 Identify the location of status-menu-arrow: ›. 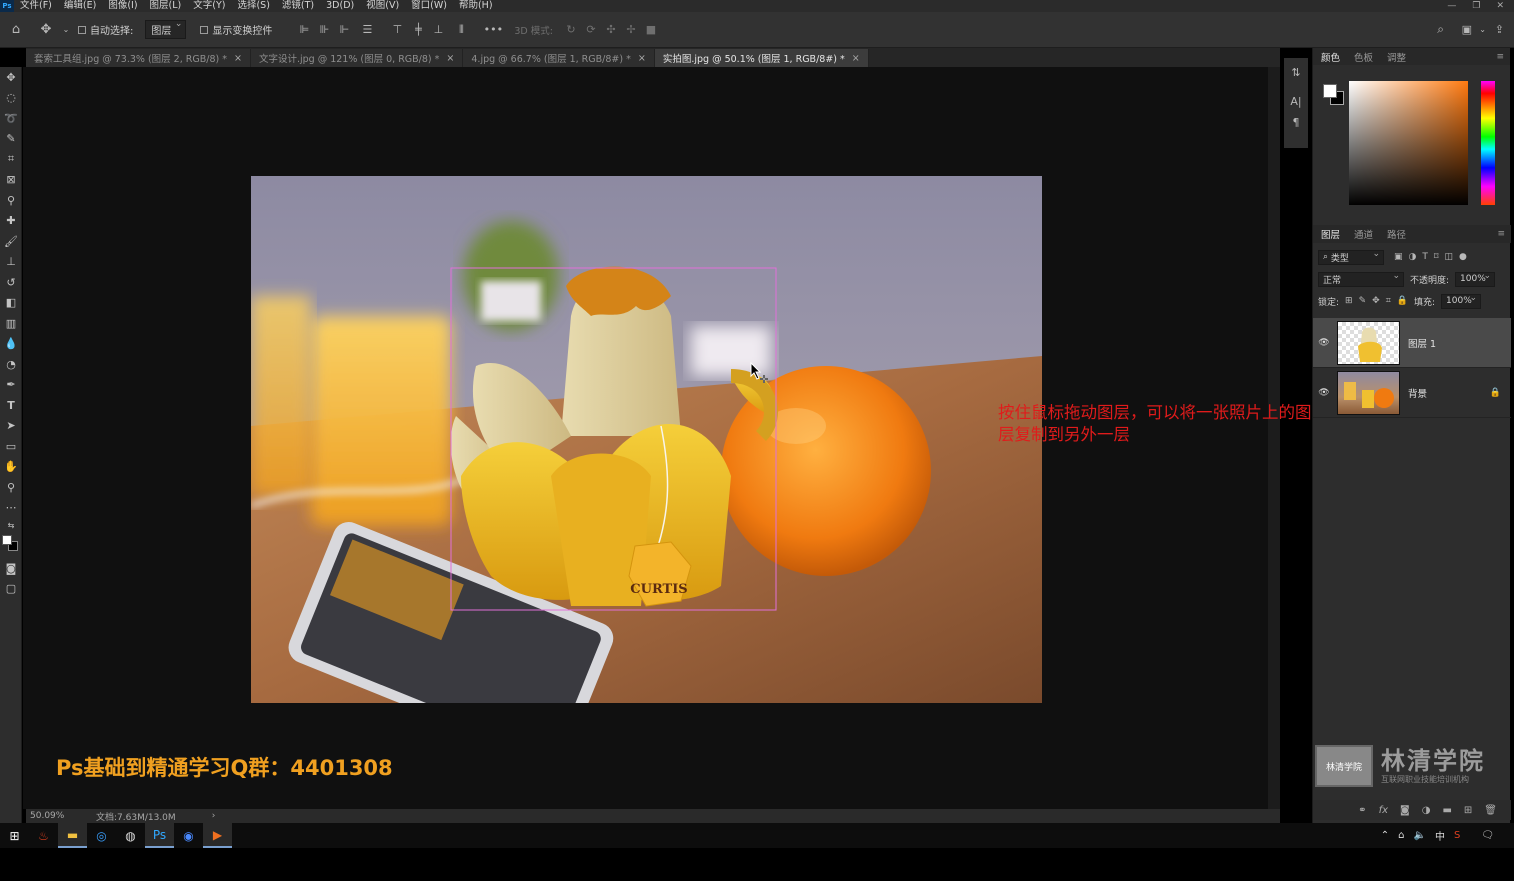
(214, 816).